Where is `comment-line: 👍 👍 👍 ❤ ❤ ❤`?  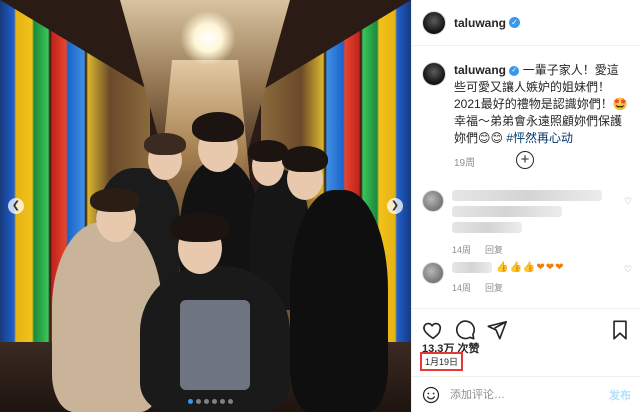 comment-line: 👍 👍 👍 ❤ ❤ ❤ is located at coordinates (542, 267).